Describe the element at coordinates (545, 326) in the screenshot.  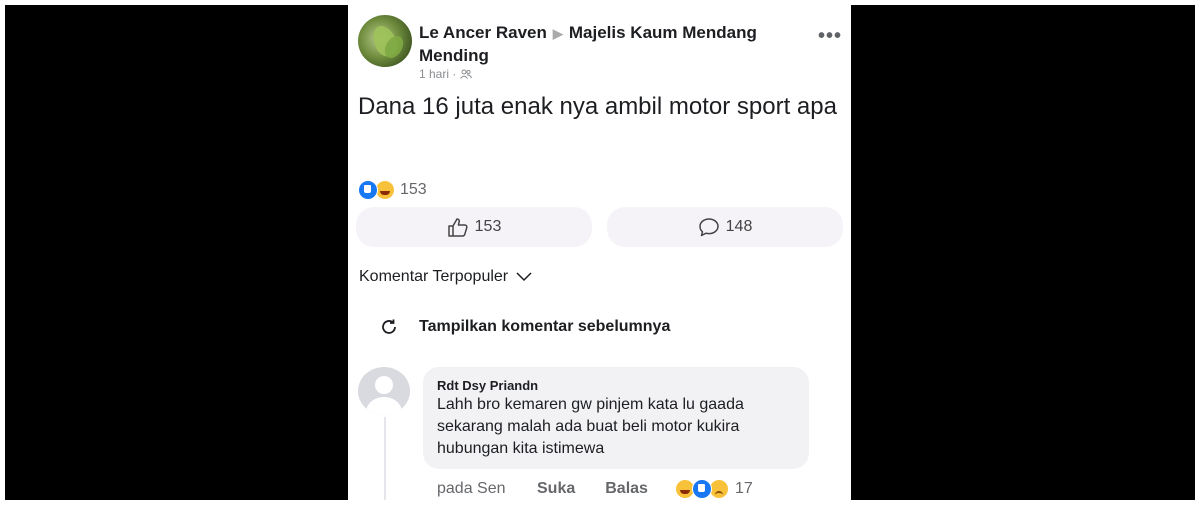
I see `show-previous-label: Tampilkan komentar sebelumnya` at that location.